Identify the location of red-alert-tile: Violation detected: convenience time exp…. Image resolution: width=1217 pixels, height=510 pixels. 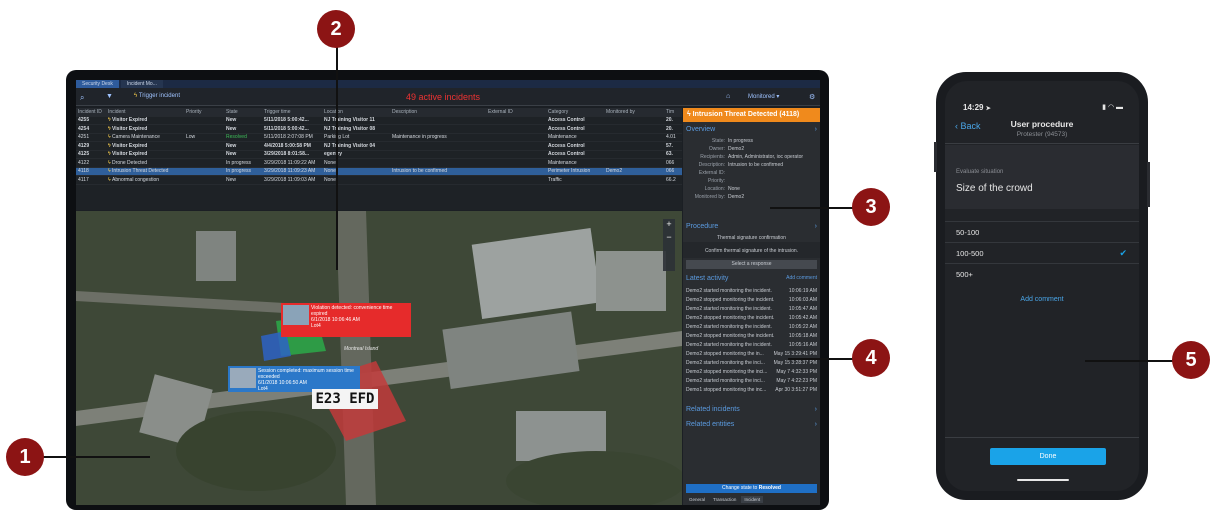
(346, 320).